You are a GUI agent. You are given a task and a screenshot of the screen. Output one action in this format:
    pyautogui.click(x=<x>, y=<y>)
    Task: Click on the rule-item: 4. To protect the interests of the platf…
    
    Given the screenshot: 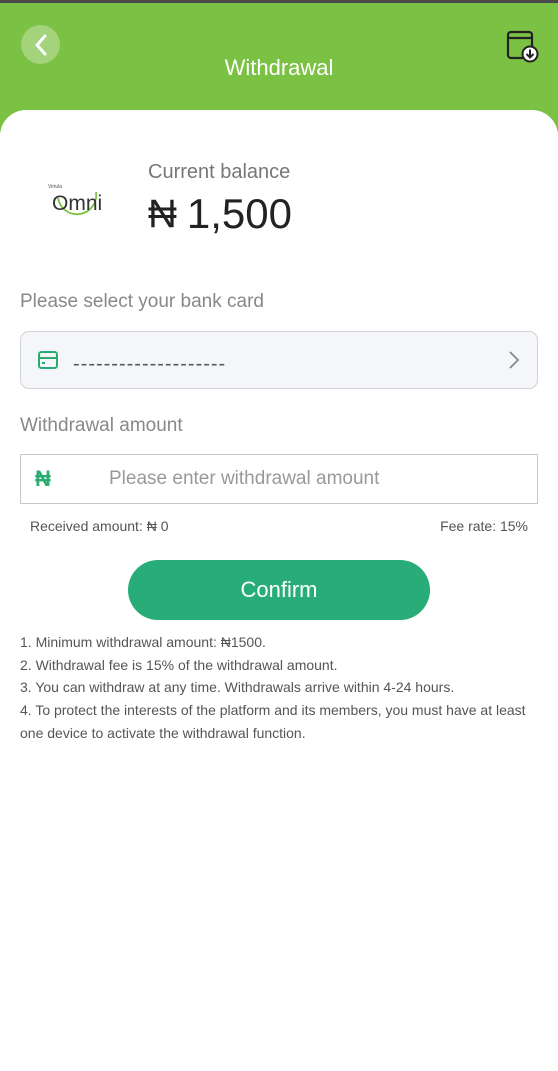 What is the action you would take?
    pyautogui.click(x=273, y=721)
    